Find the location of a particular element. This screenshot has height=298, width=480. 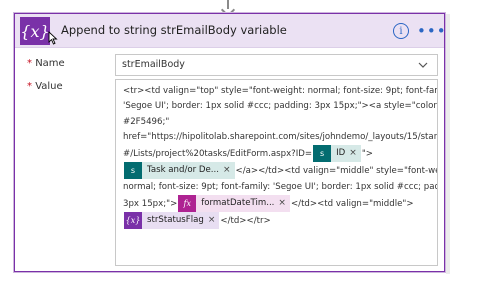

flow-connector-arrow is located at coordinates (228, 9).